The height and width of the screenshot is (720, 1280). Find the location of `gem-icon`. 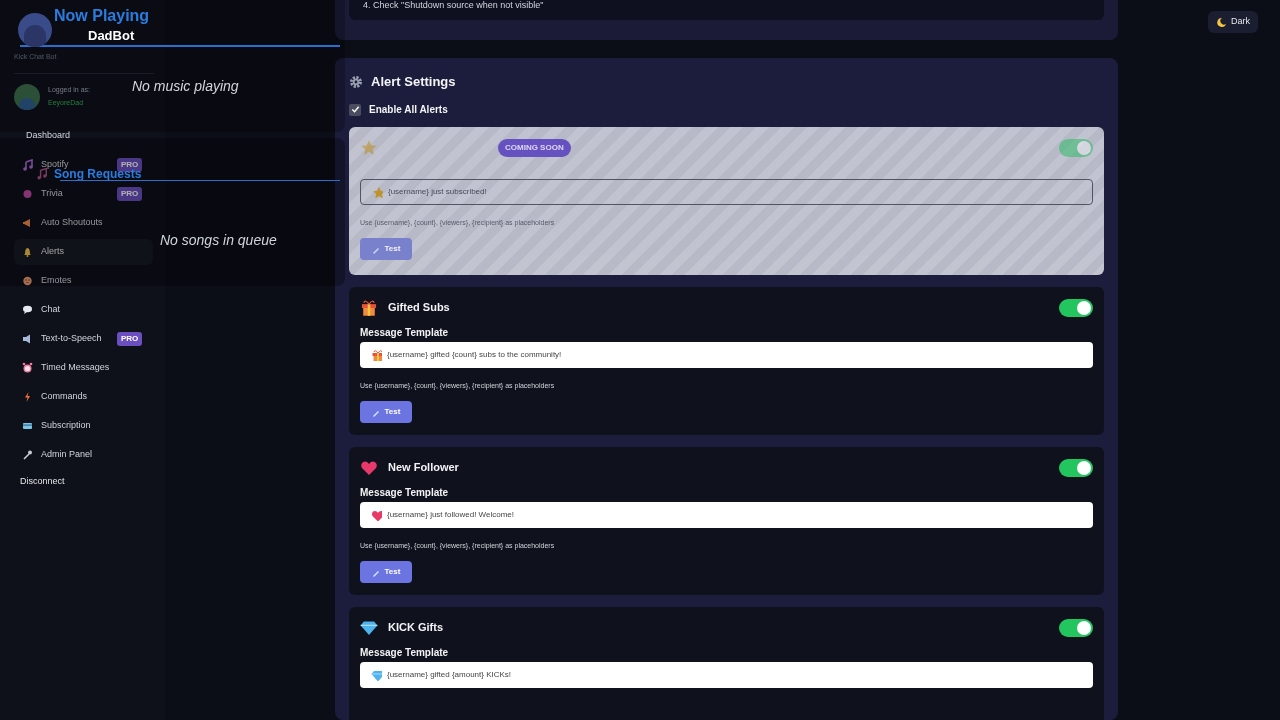

gem-icon is located at coordinates (376, 674).